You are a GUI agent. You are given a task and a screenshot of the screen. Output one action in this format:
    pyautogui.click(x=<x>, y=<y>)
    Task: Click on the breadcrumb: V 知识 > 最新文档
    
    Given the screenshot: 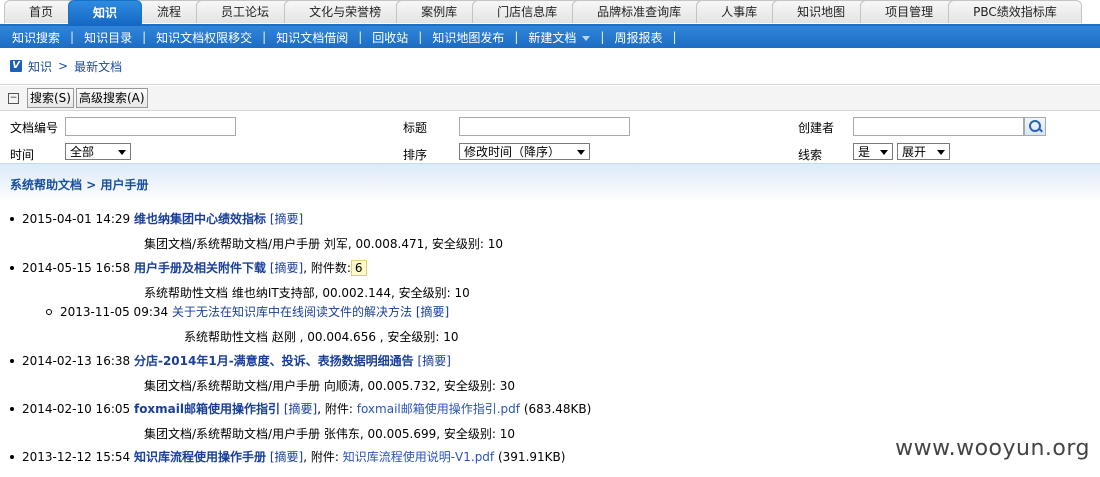 What is the action you would take?
    pyautogui.click(x=550, y=66)
    